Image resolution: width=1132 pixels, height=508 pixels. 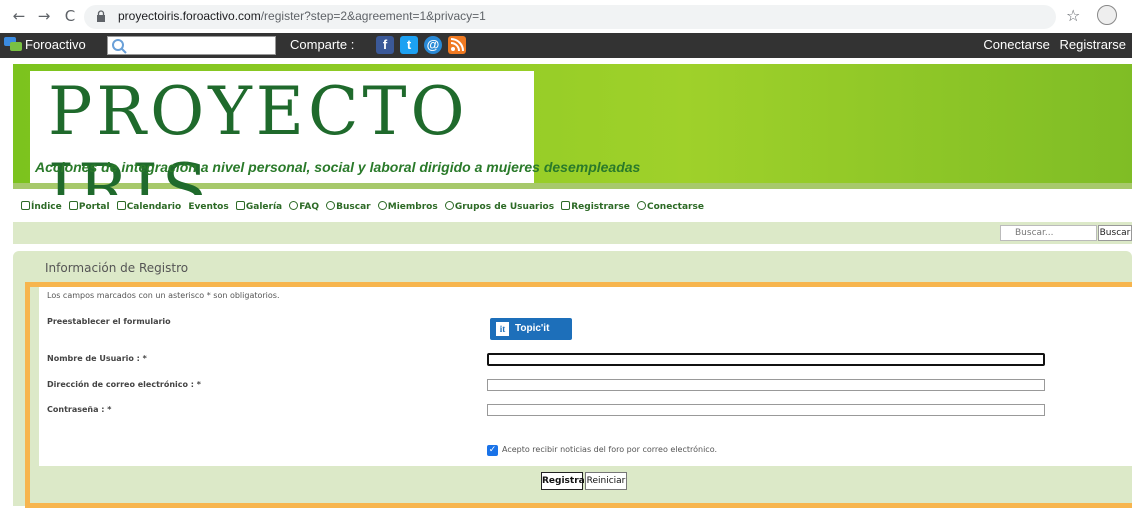 I want to click on topbar-register-link: Registrarse, so click(x=1093, y=44).